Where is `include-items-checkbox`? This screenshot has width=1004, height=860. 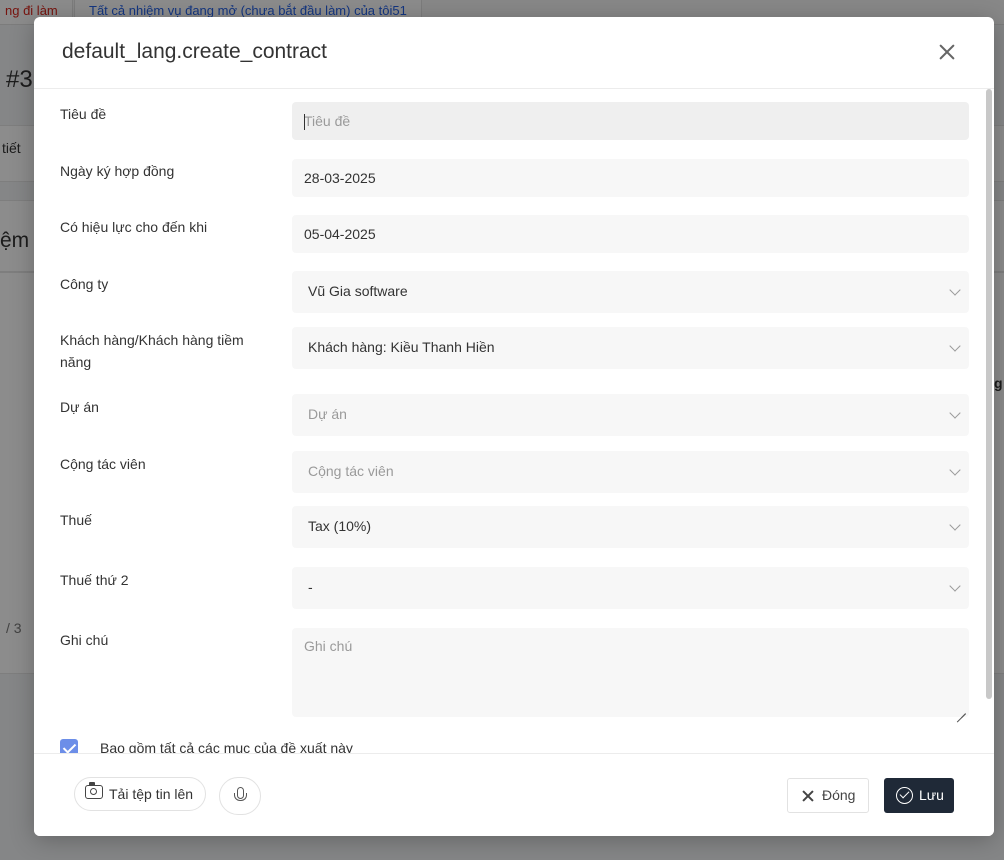 include-items-checkbox is located at coordinates (69, 746).